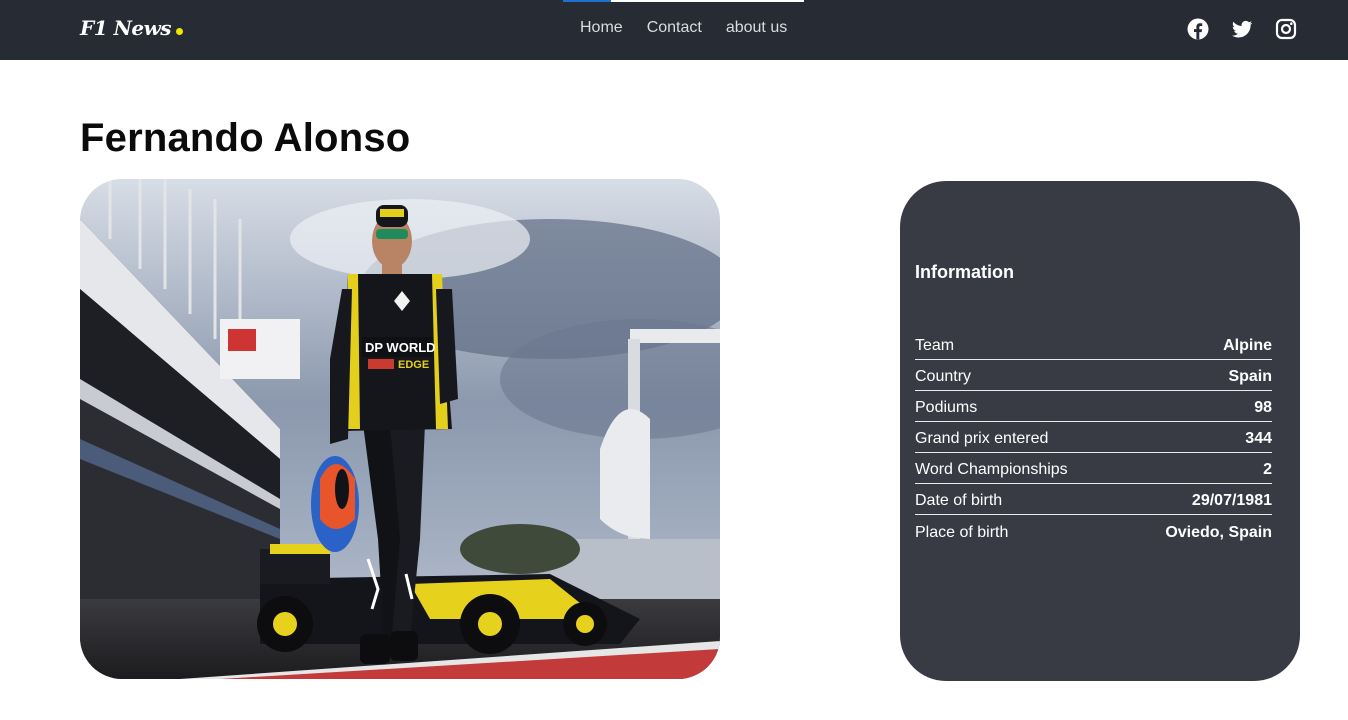 The height and width of the screenshot is (720, 1348). I want to click on info-label: Country, so click(943, 376).